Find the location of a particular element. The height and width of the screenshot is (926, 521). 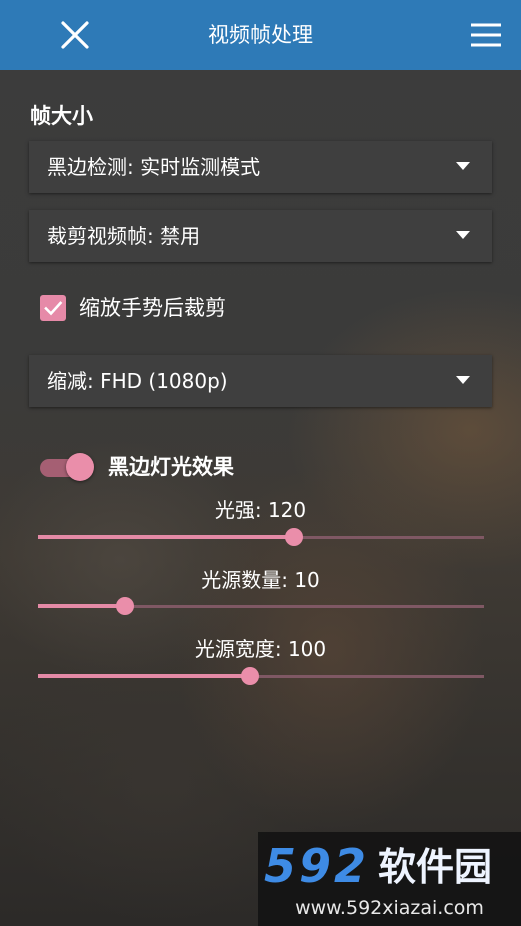

watermark-name: 软件园 is located at coordinates (435, 867).